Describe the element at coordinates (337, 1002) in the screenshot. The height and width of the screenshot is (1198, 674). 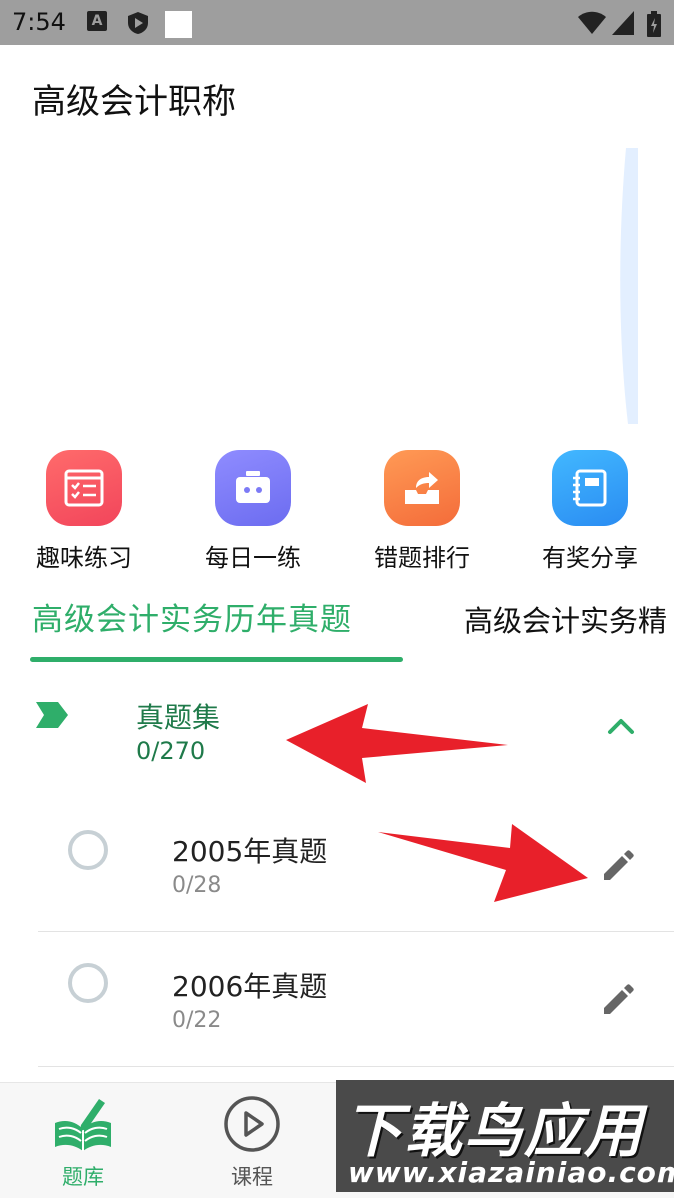
I see `list-item: 2006年真题 0/22` at that location.